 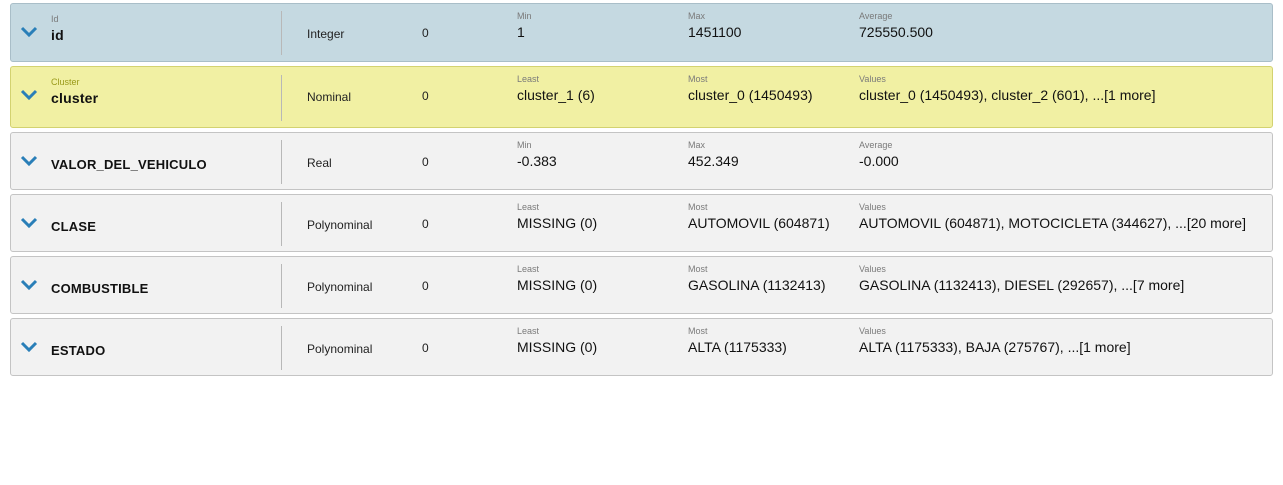 I want to click on stat-max: Max 452.349, so click(x=713, y=154).